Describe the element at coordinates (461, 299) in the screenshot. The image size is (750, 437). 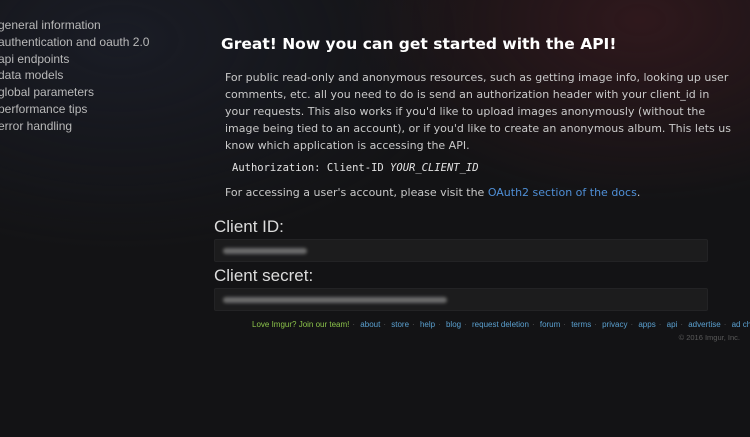
I see `client-secret-field` at that location.